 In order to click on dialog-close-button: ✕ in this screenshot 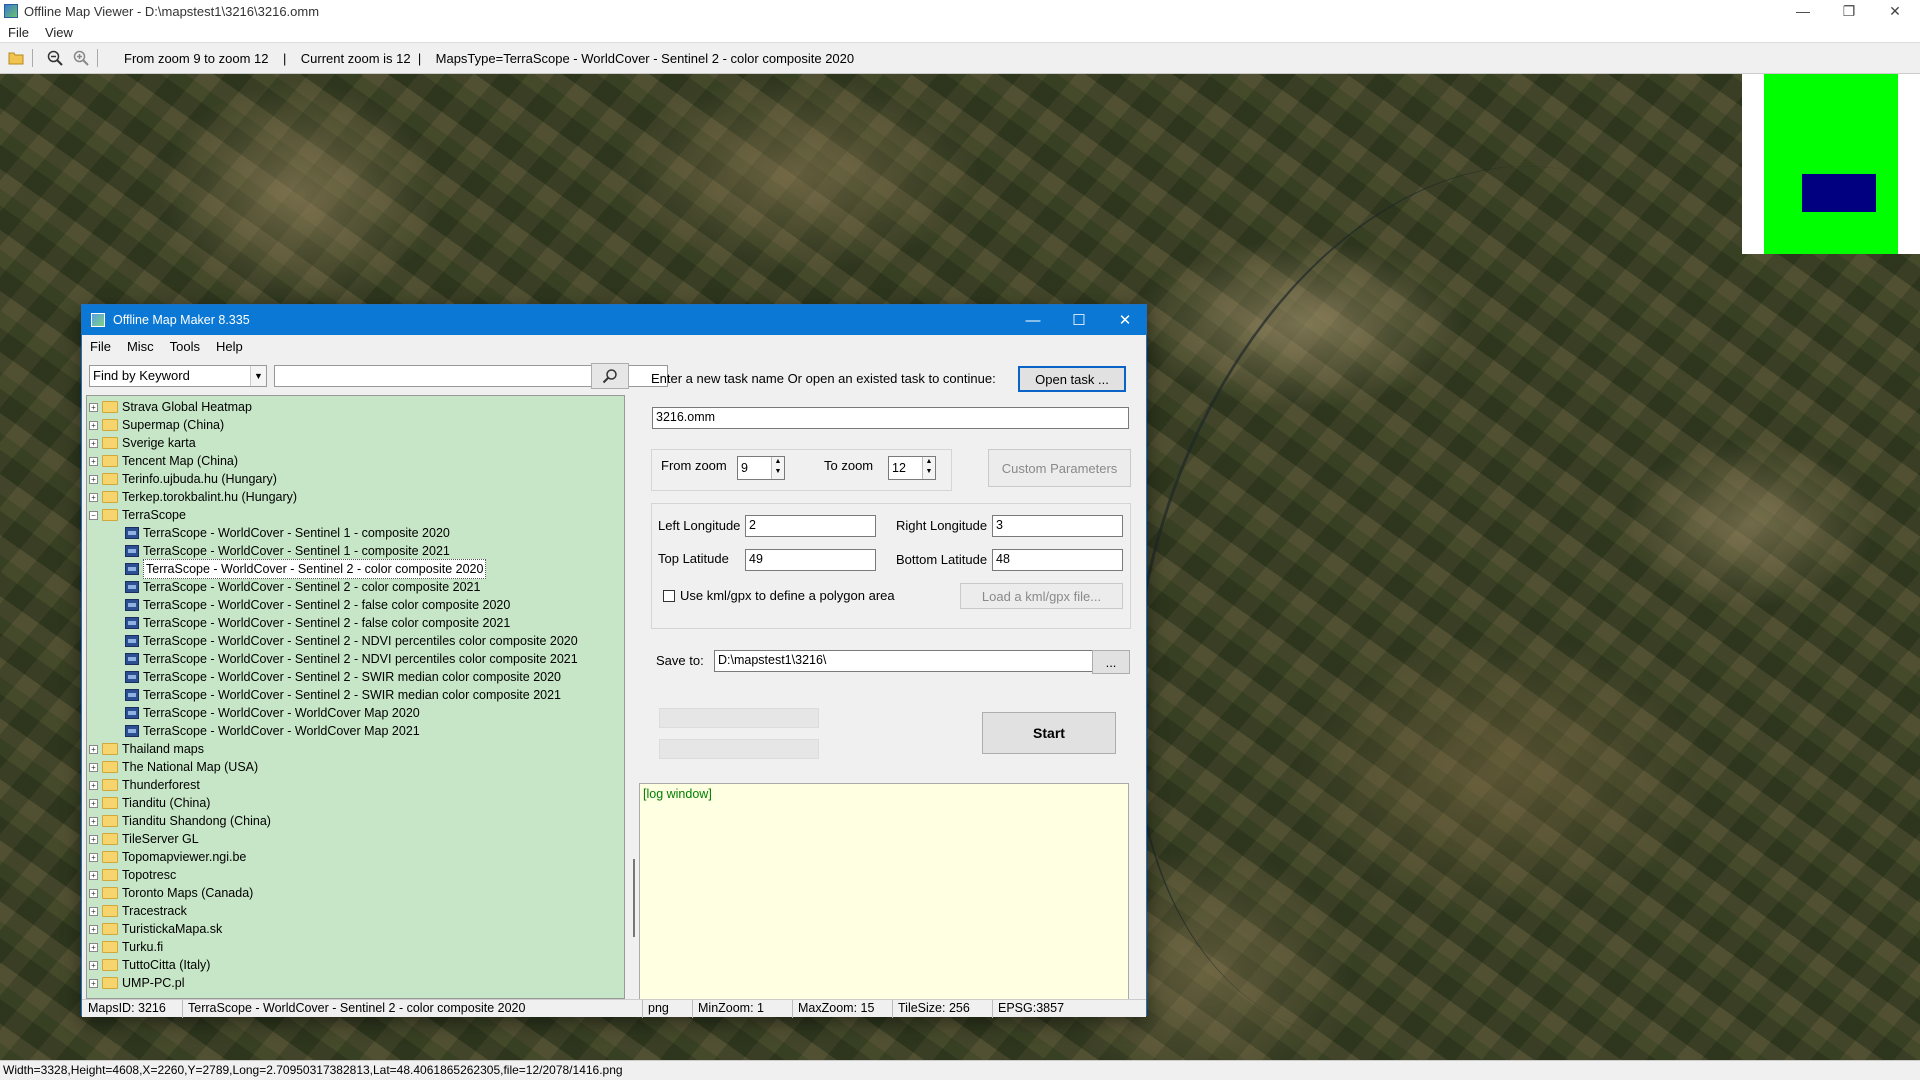, I will do `click(1125, 320)`.